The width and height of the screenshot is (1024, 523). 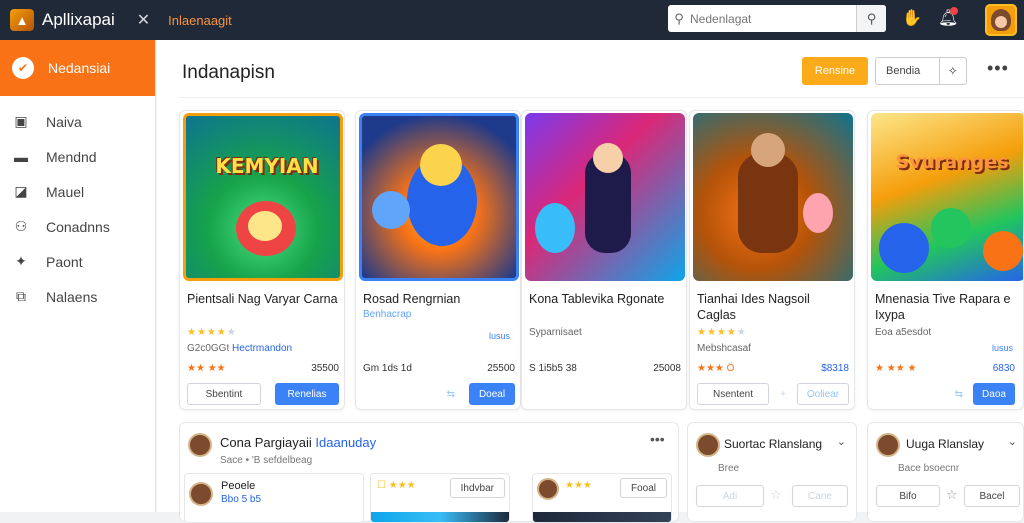 I want to click on search-box: ⚲ ⚲, so click(x=777, y=18).